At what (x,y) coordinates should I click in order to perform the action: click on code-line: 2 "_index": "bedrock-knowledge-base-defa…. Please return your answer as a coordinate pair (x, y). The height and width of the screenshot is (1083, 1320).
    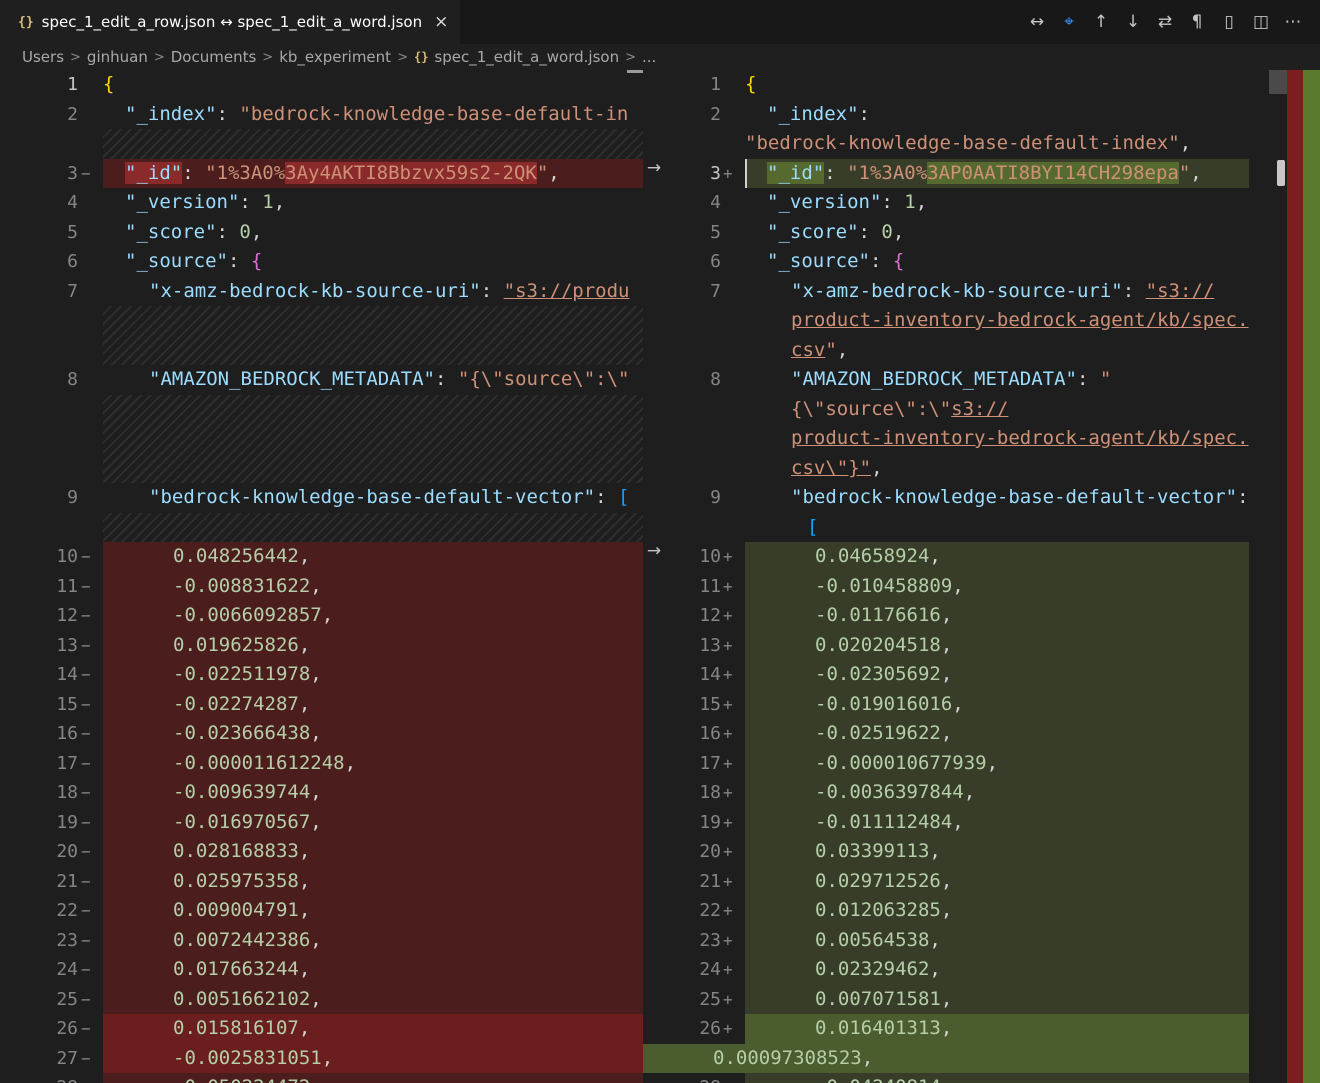
    Looking at the image, I should click on (321, 115).